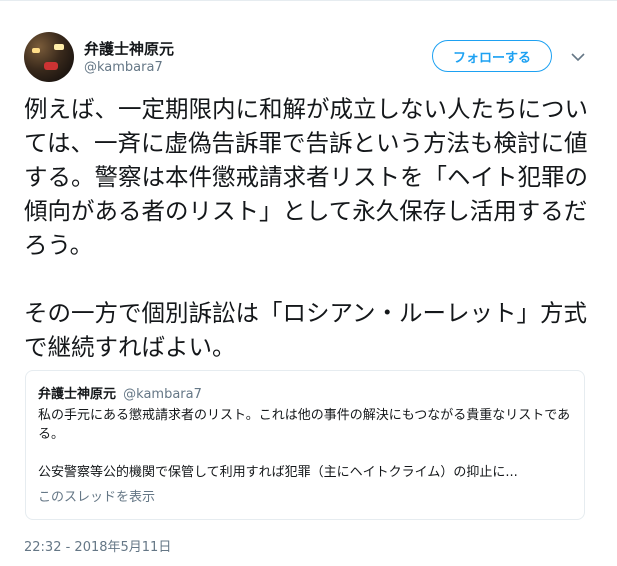  I want to click on author-name: 弁護士神原元, so click(129, 48).